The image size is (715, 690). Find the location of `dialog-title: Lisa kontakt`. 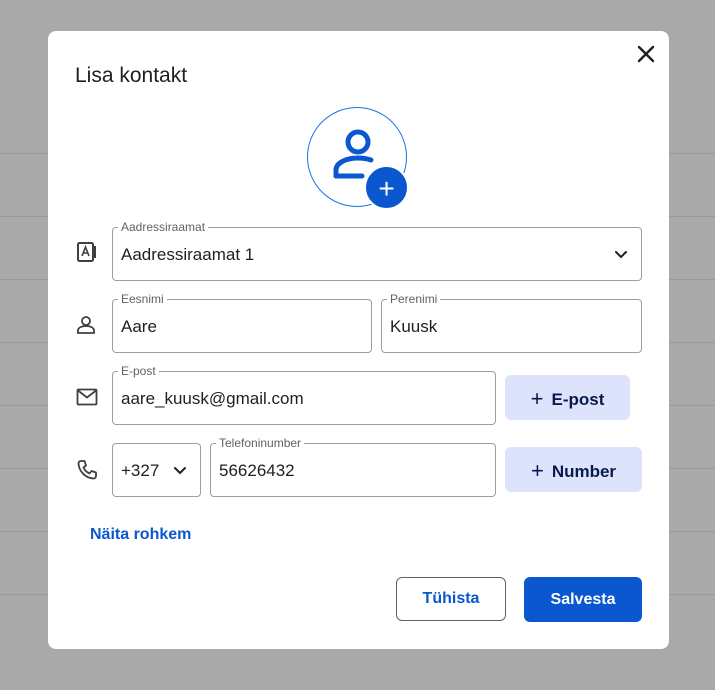

dialog-title: Lisa kontakt is located at coordinates (131, 75).